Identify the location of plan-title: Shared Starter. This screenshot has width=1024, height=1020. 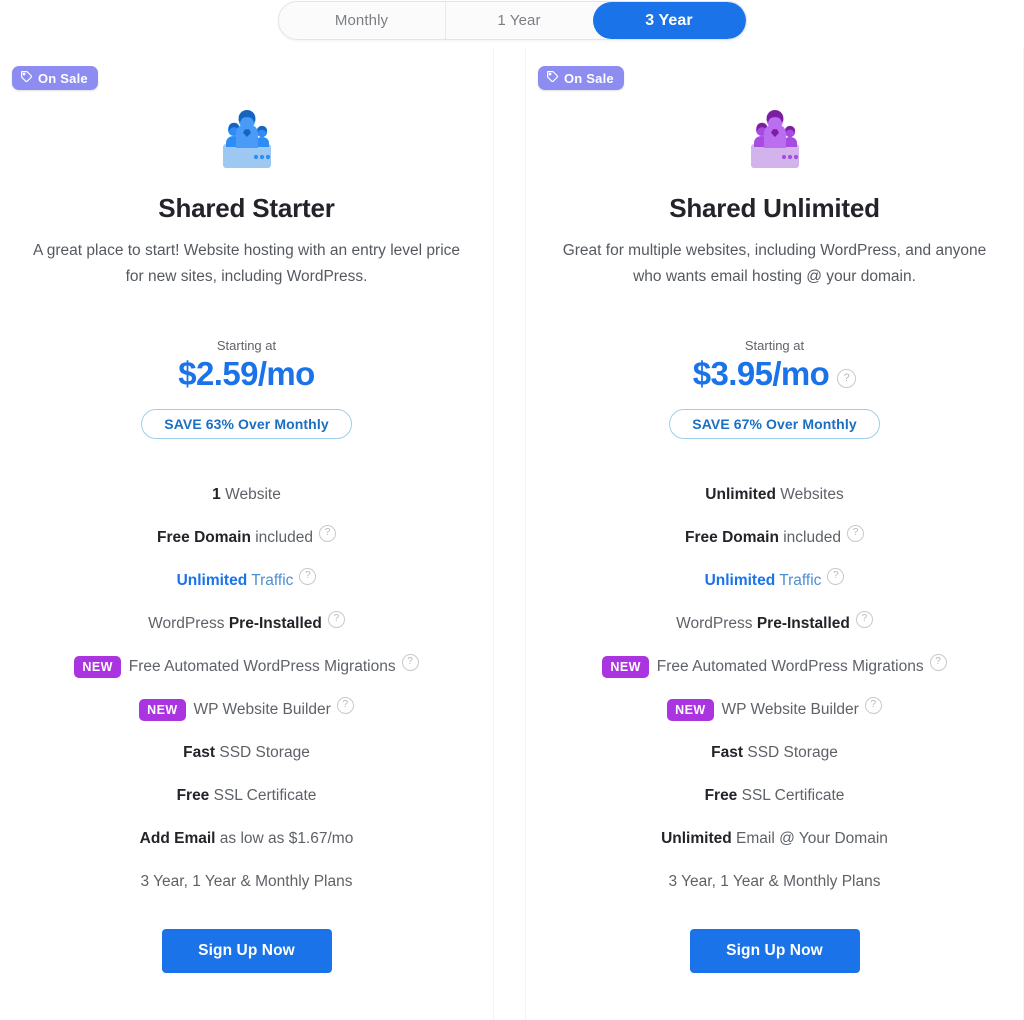
(246, 208).